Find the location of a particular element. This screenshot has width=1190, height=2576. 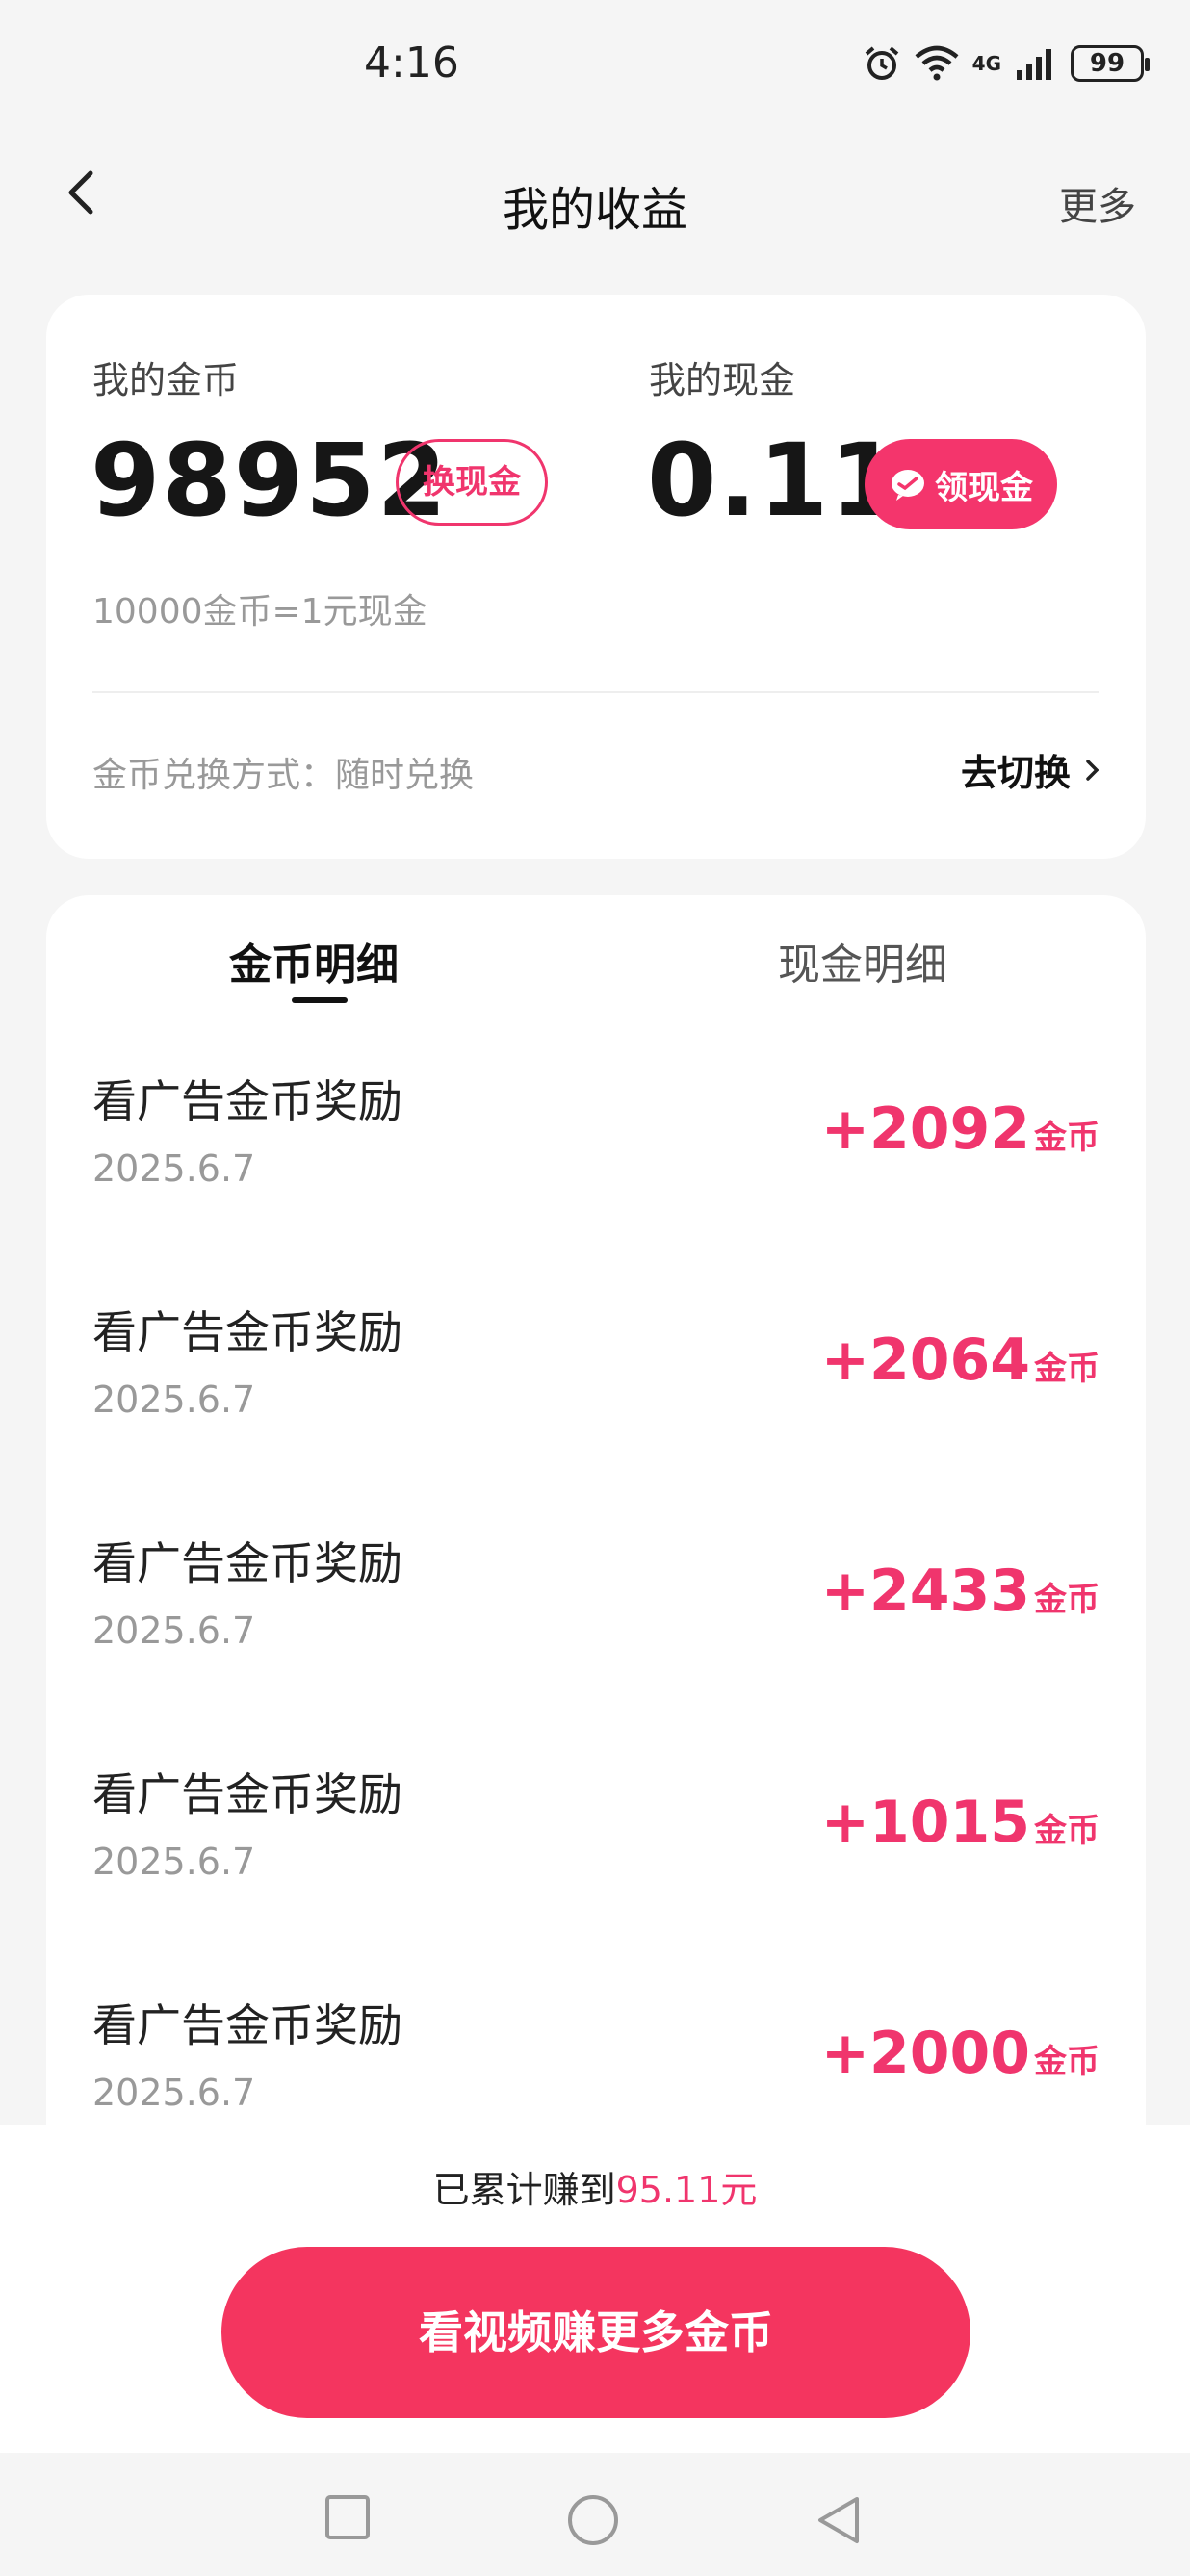

active-tab-indicator is located at coordinates (320, 1000).